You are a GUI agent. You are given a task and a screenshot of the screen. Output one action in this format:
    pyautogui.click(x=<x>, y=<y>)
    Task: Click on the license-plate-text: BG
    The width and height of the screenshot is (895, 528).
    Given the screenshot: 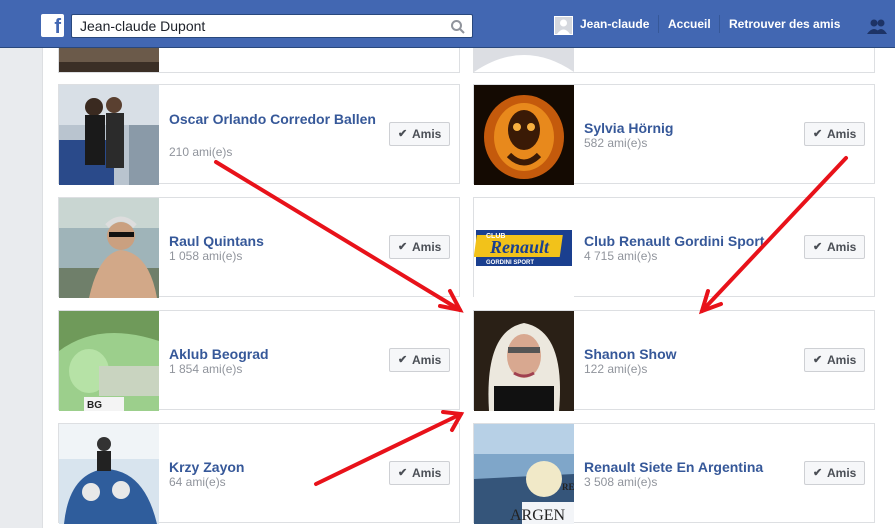 What is the action you would take?
    pyautogui.click(x=94, y=405)
    